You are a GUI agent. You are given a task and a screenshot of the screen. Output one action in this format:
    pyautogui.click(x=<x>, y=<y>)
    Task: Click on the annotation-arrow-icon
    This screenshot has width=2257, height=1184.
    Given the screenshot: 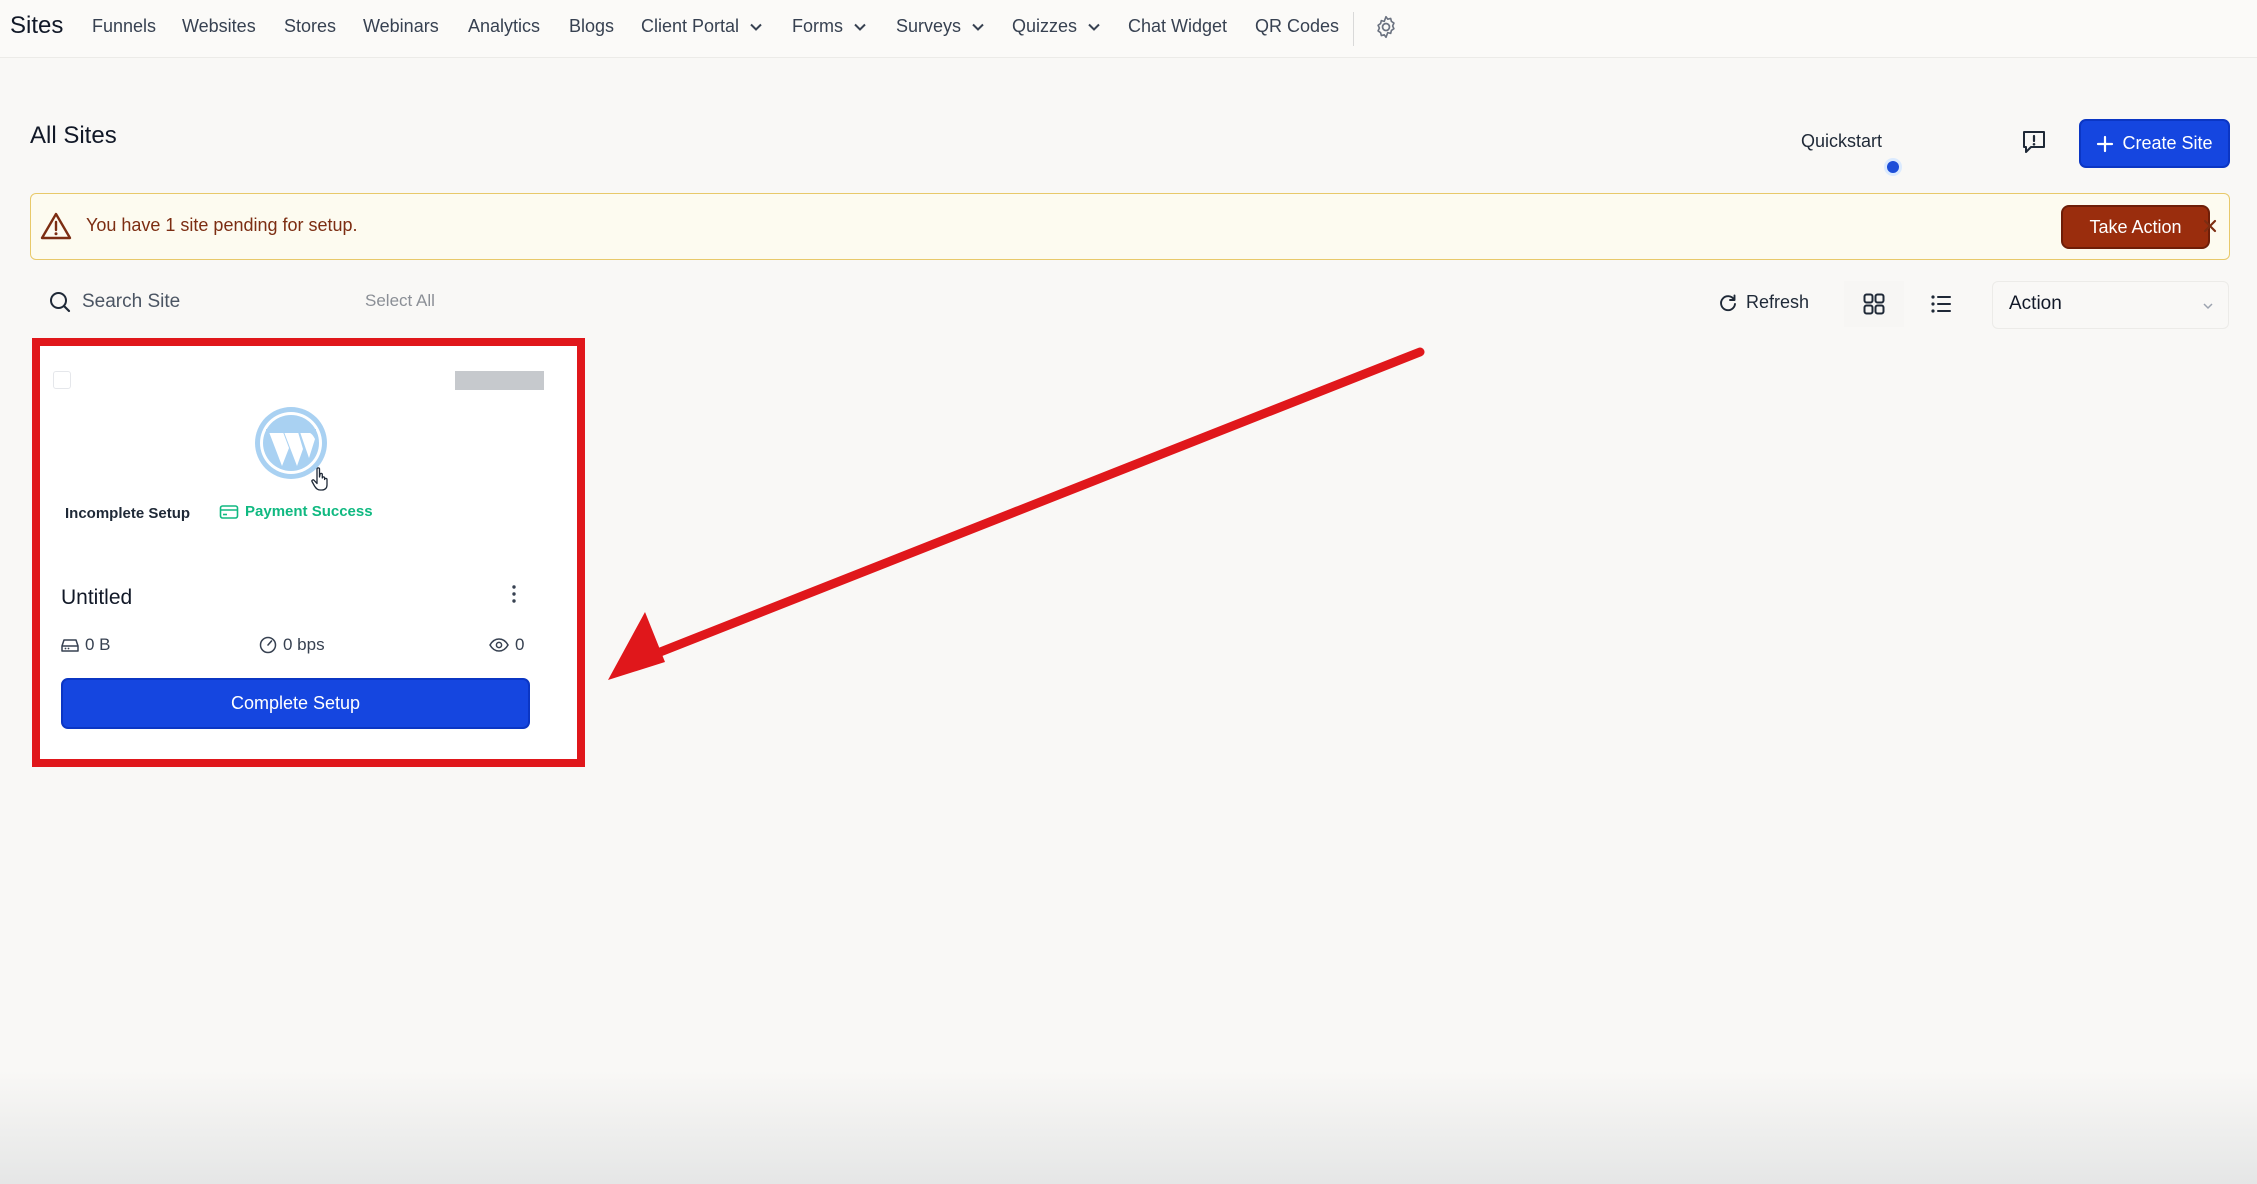 What is the action you would take?
    pyautogui.click(x=1016, y=513)
    